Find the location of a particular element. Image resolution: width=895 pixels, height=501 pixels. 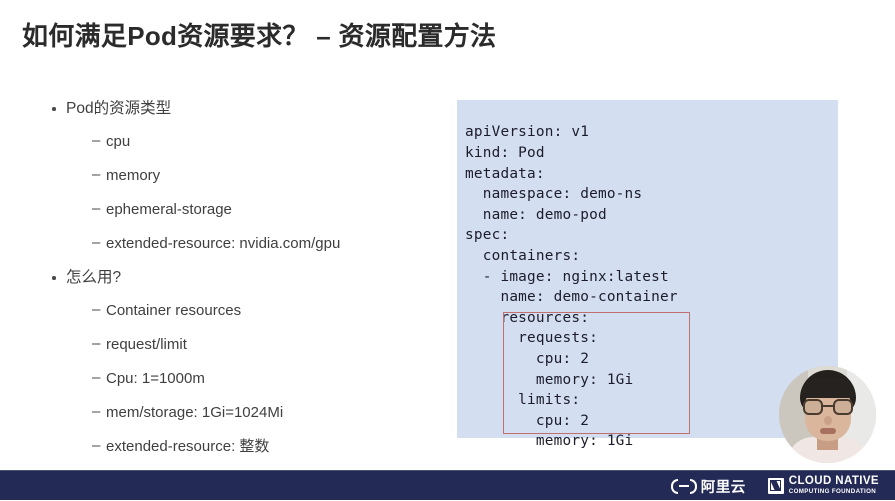

presenter-nose is located at coordinates (828, 420).